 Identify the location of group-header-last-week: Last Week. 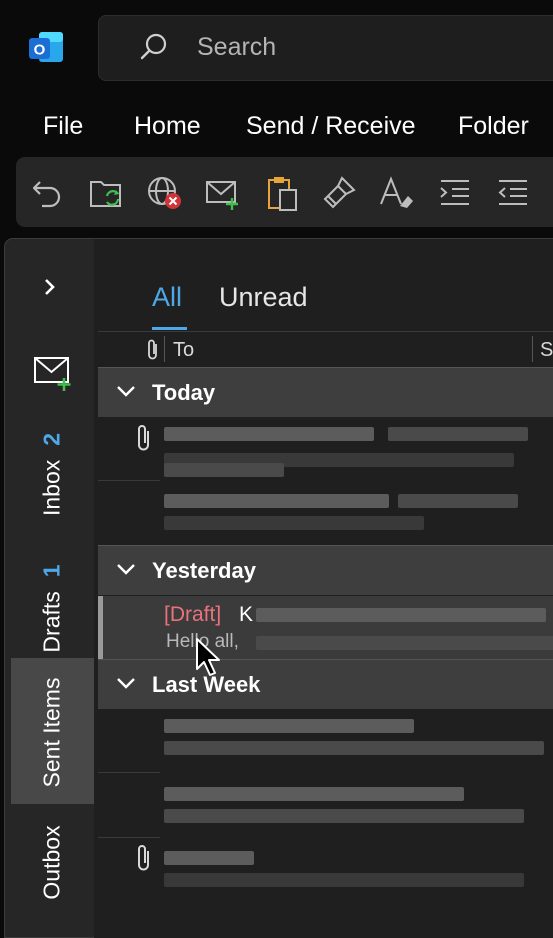
(325, 684).